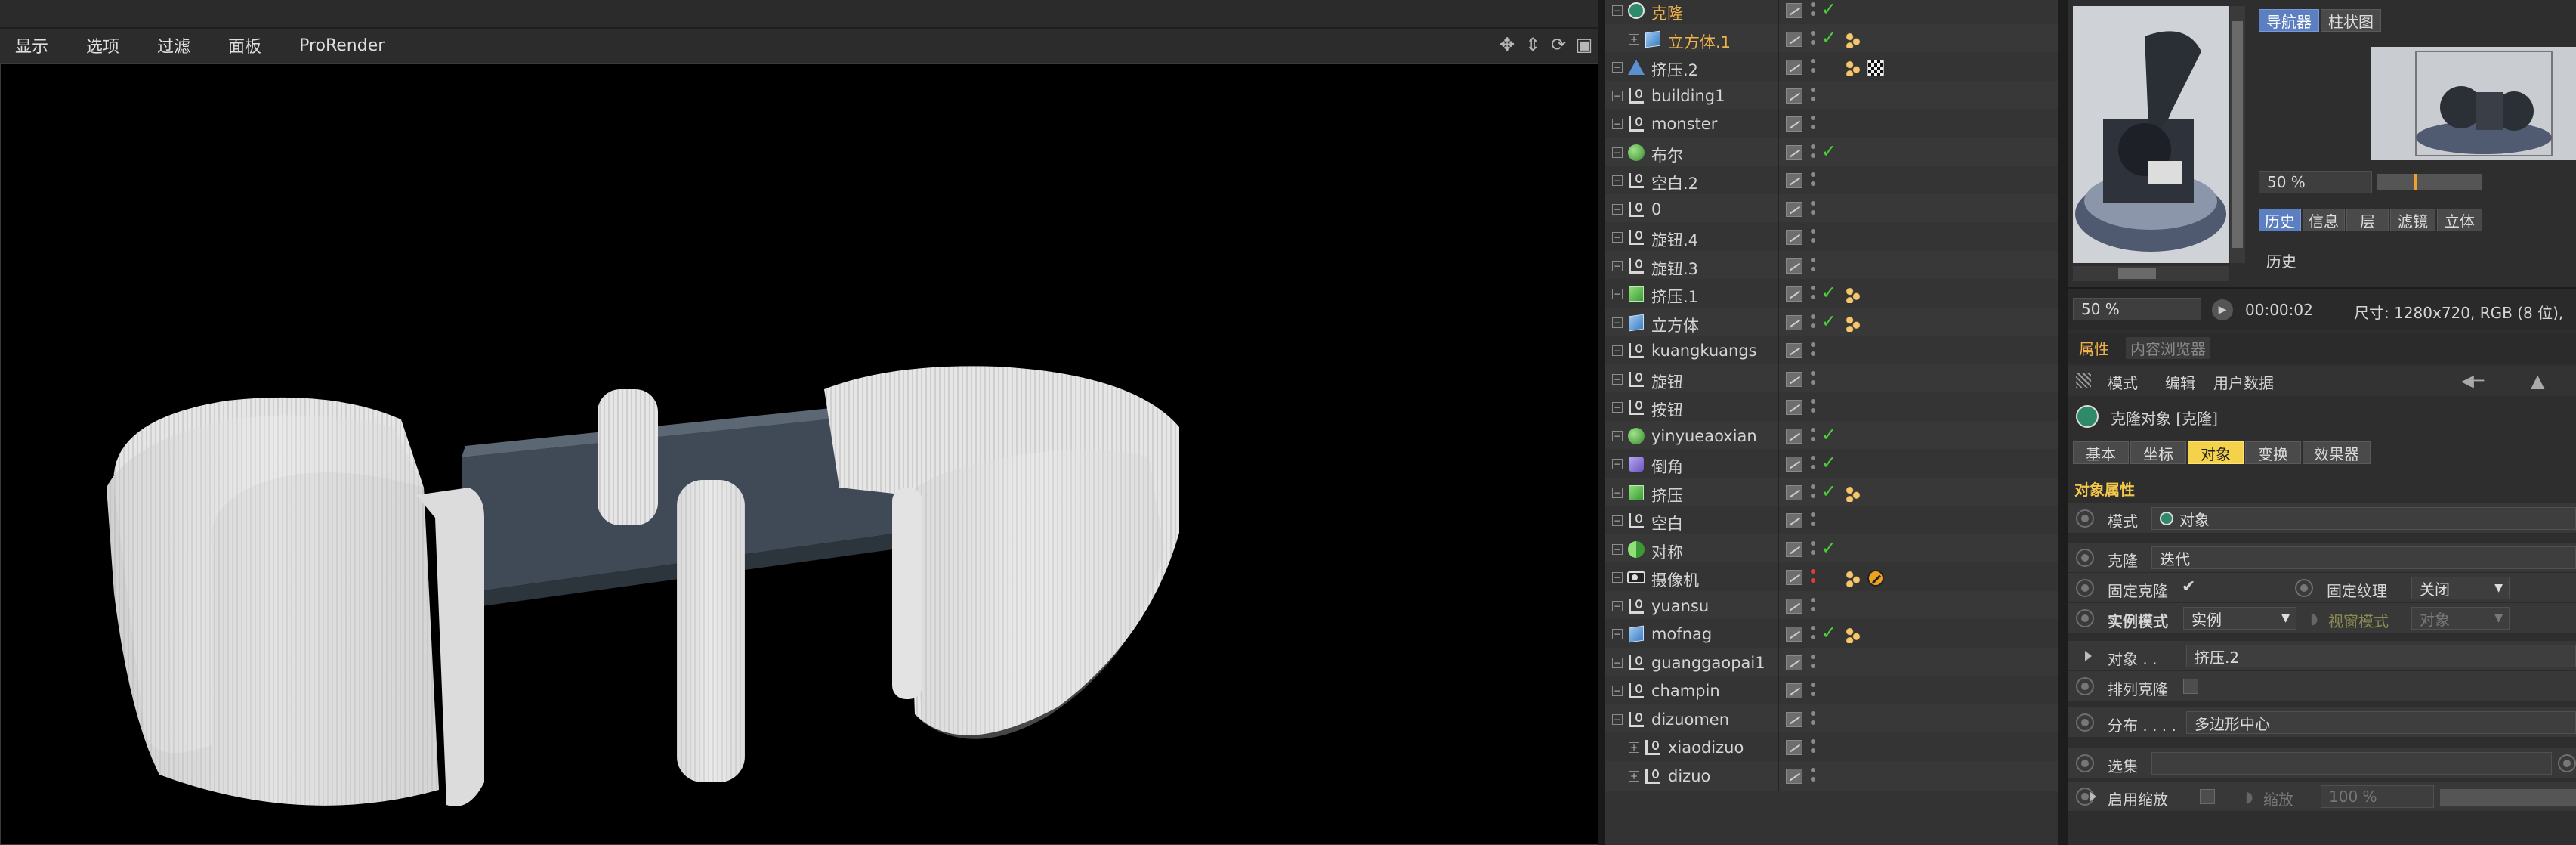 This screenshot has width=2576, height=845. Describe the element at coordinates (1674, 183) in the screenshot. I see `object-name: 空白.2` at that location.